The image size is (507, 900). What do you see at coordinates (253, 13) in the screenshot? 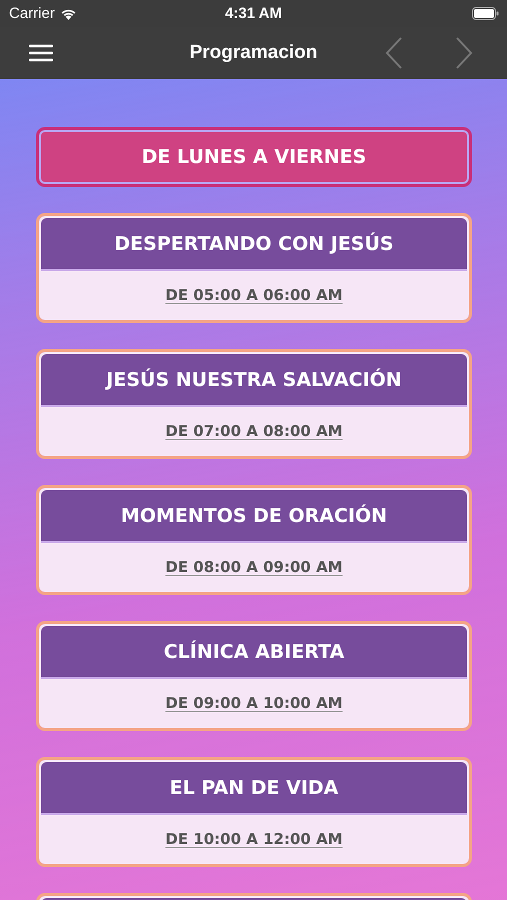
I see `clock-time: 4:31 AM` at bounding box center [253, 13].